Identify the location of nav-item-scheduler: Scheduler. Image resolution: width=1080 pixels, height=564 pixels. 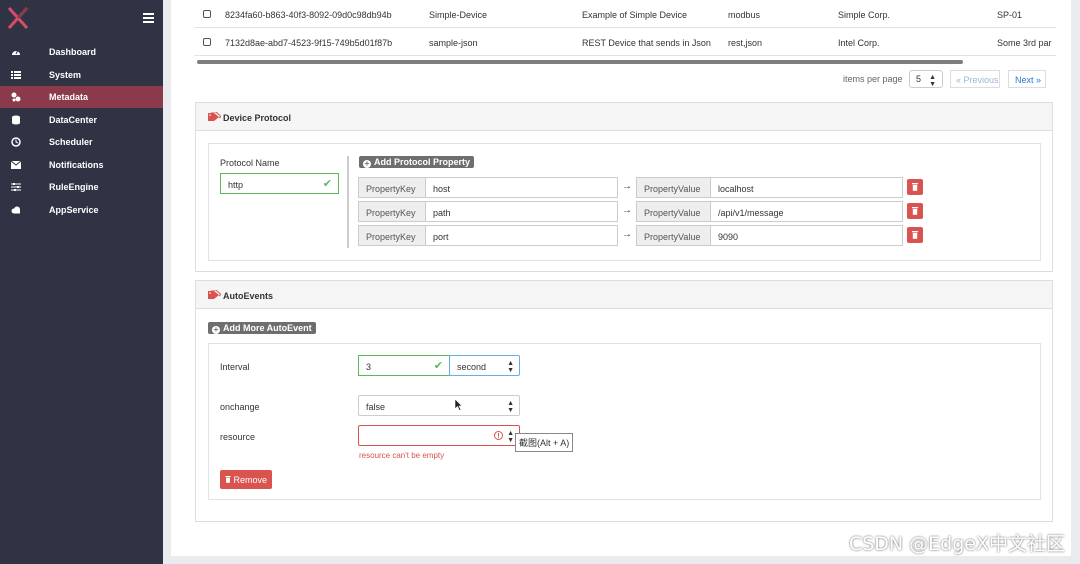
(81, 142).